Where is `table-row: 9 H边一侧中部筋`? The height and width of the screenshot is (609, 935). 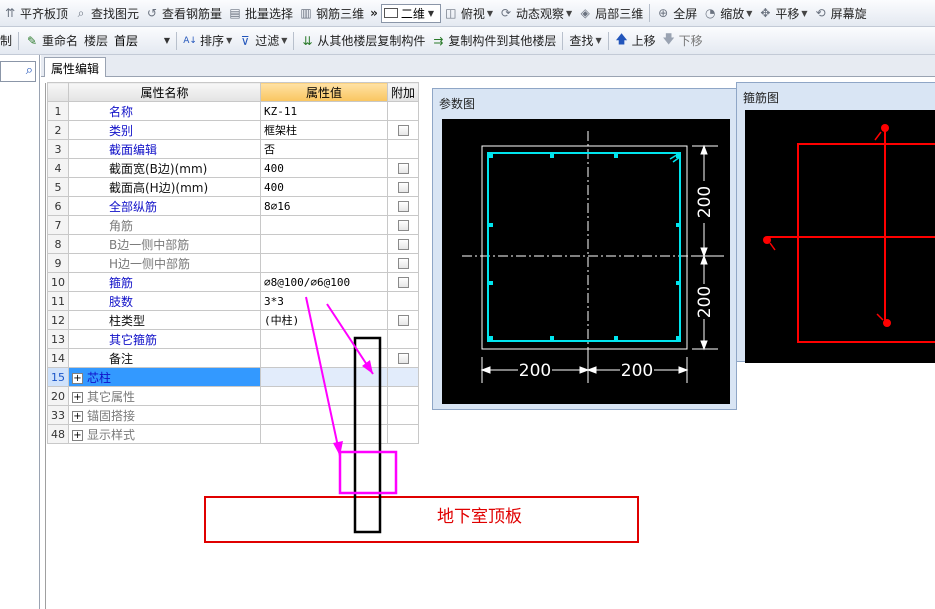 table-row: 9 H边一侧中部筋 is located at coordinates (233, 263).